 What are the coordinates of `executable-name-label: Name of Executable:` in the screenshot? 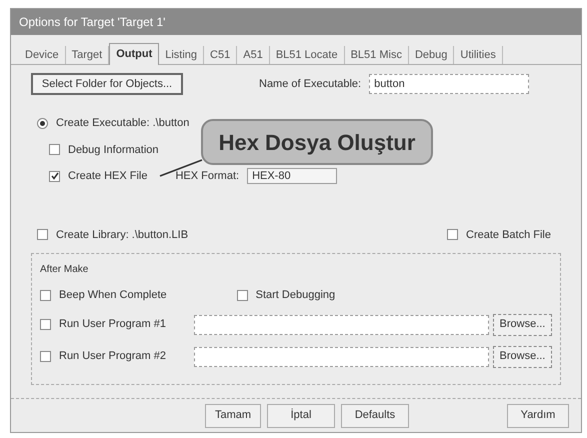 It's located at (310, 84).